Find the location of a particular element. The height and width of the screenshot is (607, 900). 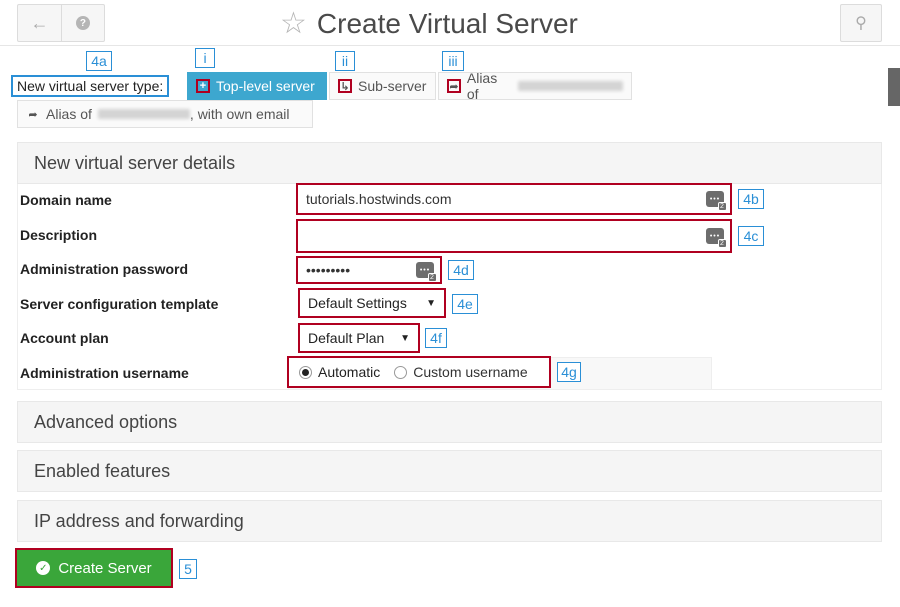

callout-4e: 4e is located at coordinates (465, 304).